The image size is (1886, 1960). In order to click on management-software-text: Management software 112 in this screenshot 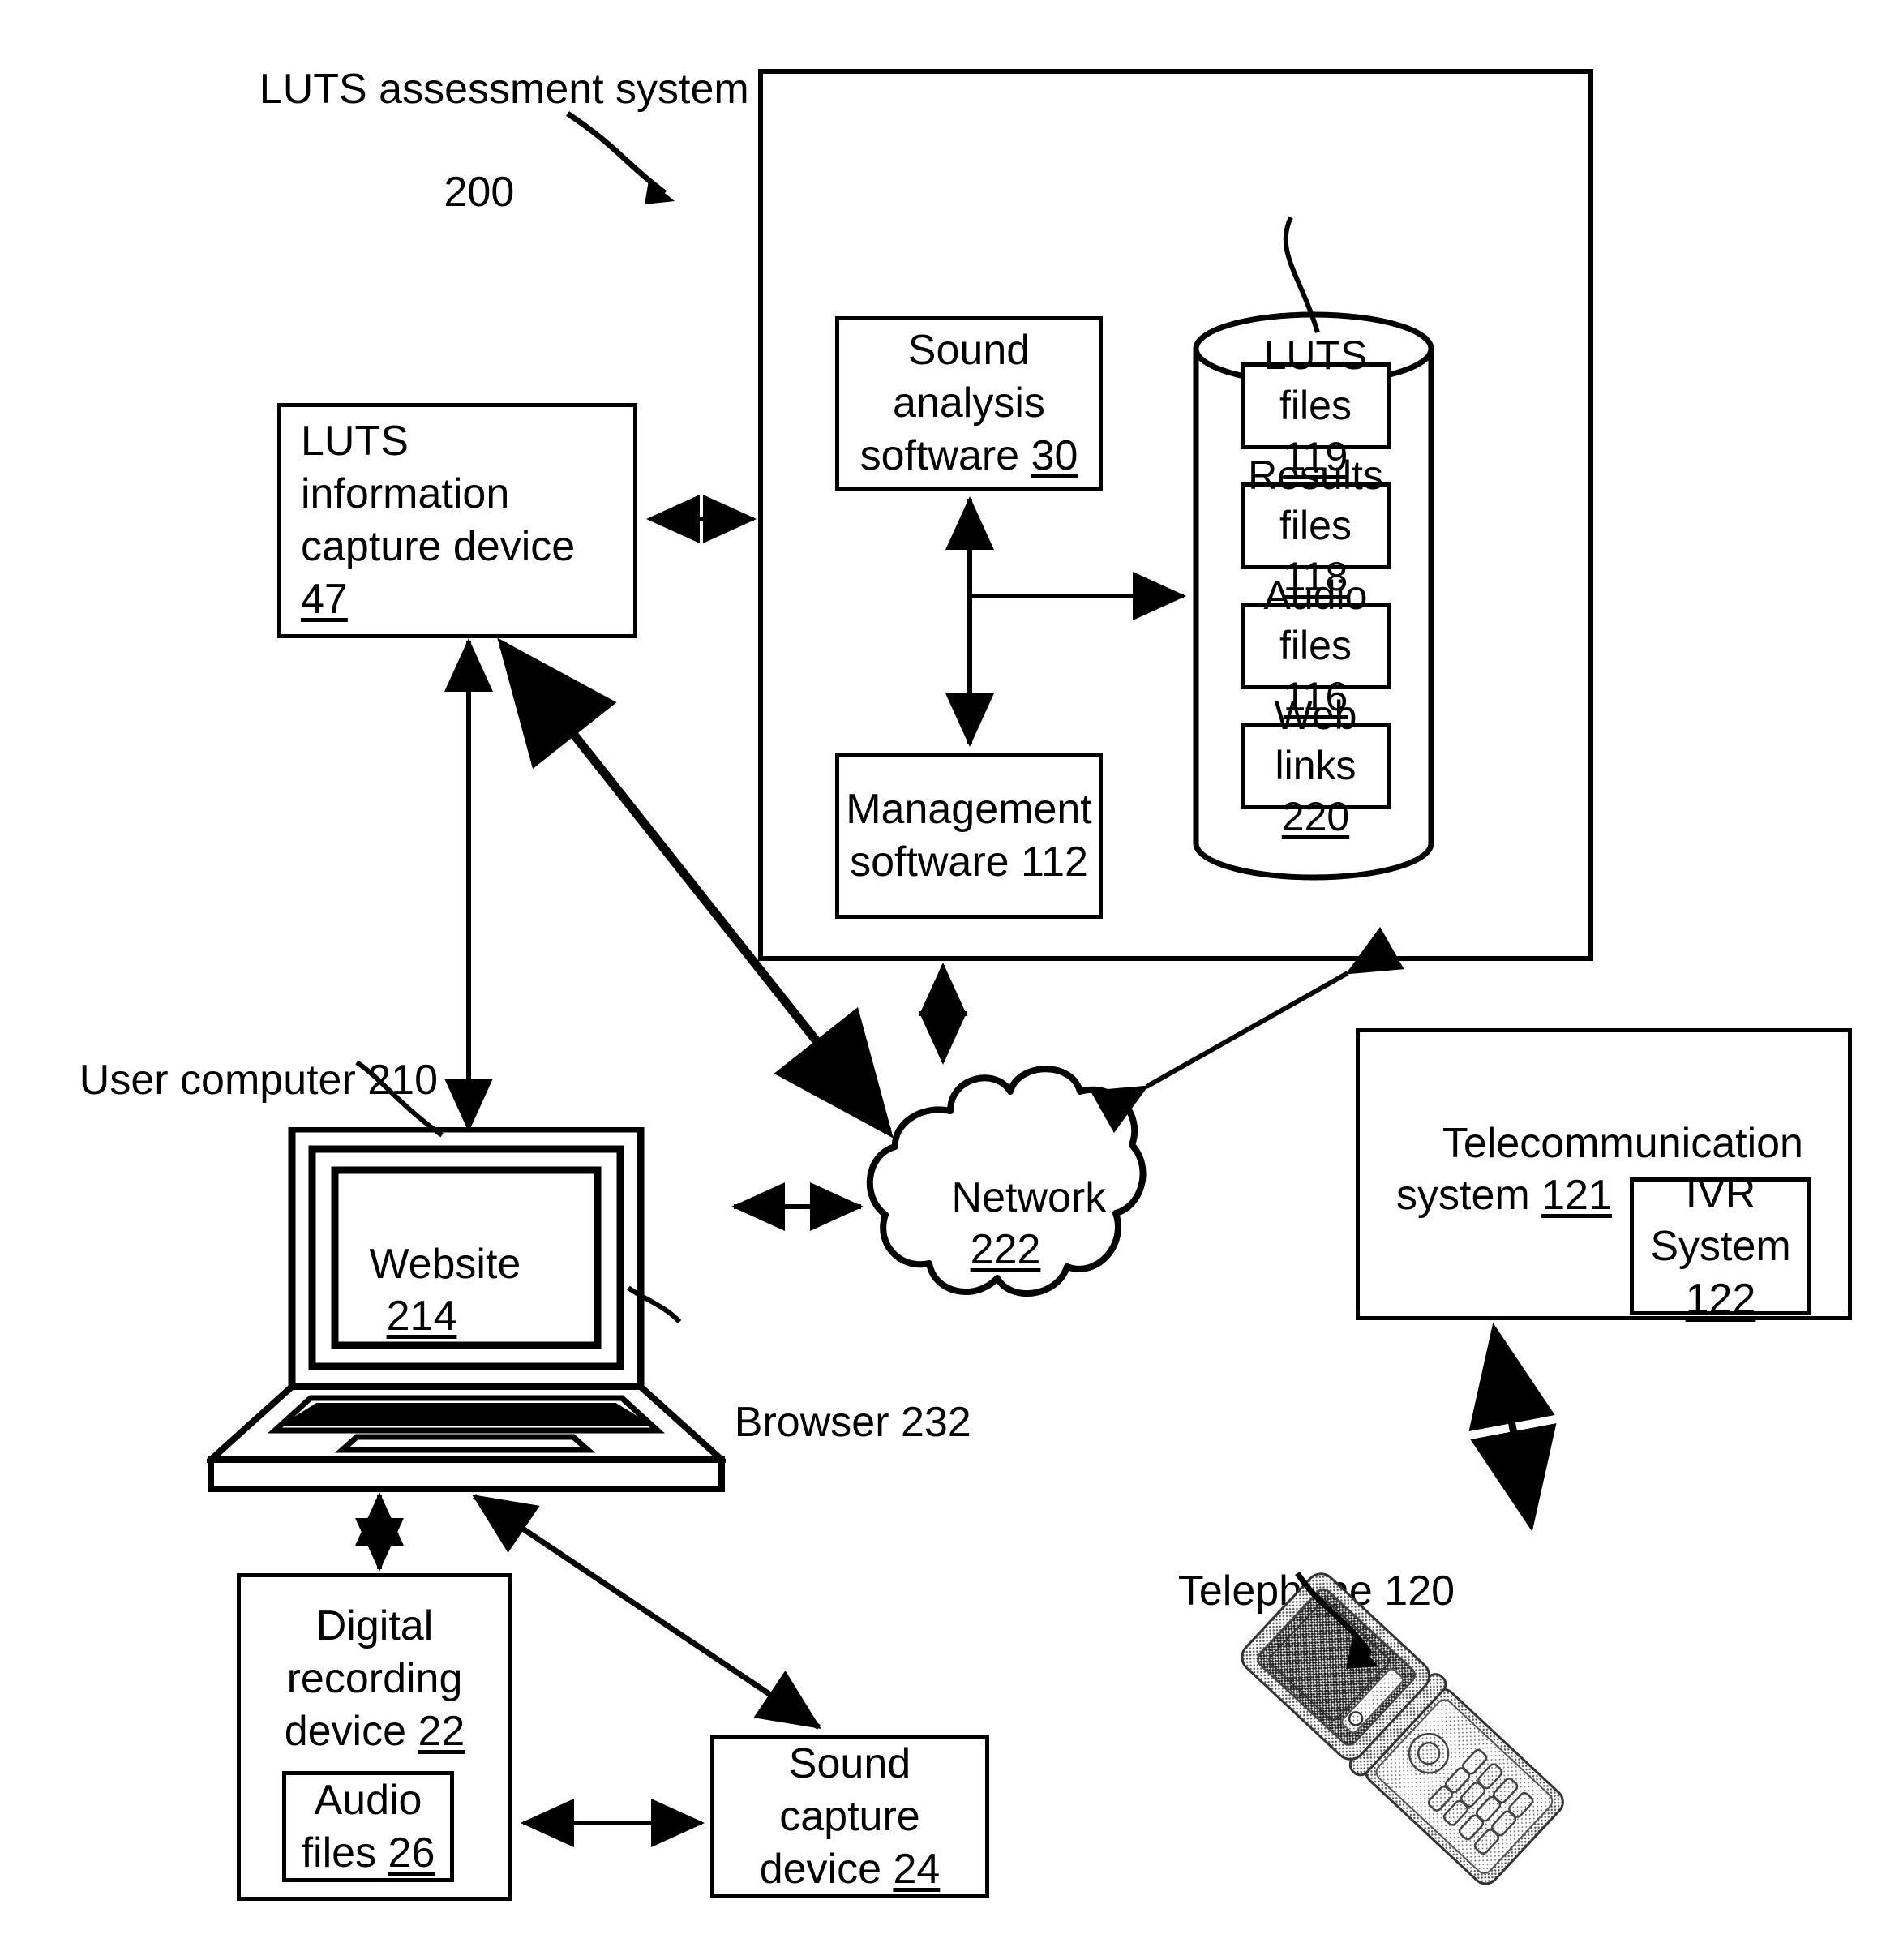, I will do `click(969, 835)`.